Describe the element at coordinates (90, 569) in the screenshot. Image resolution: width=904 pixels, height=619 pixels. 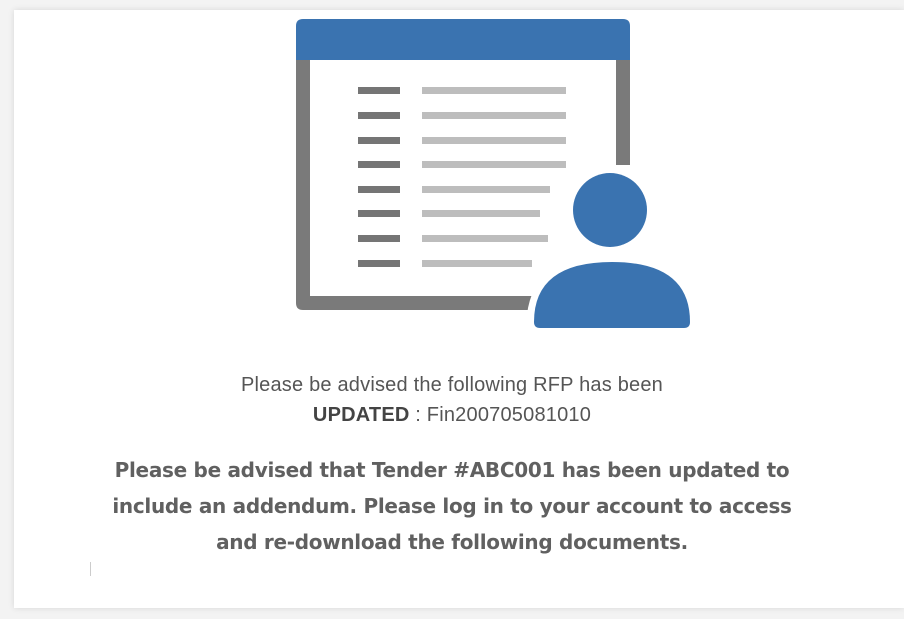
I see `divider-tick` at that location.